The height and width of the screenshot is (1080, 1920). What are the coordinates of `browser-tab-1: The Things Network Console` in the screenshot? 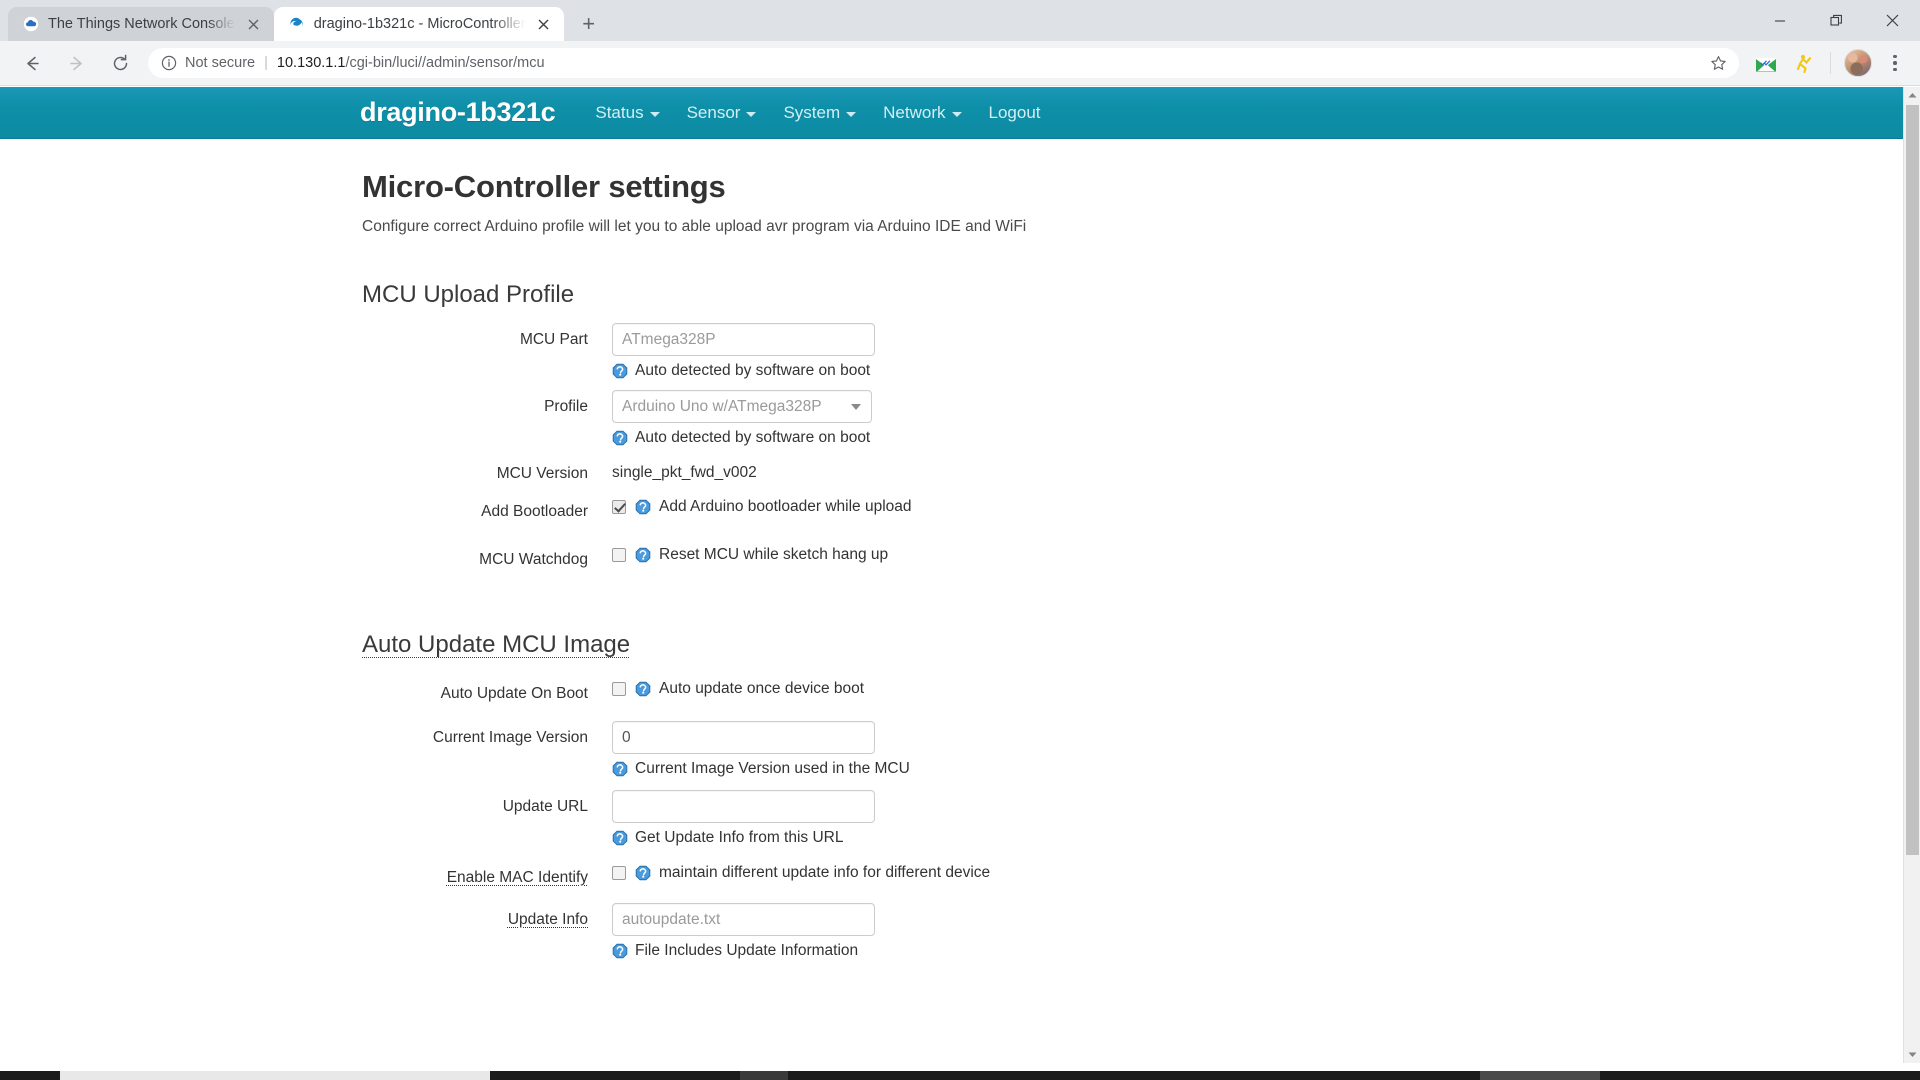 It's located at (141, 24).